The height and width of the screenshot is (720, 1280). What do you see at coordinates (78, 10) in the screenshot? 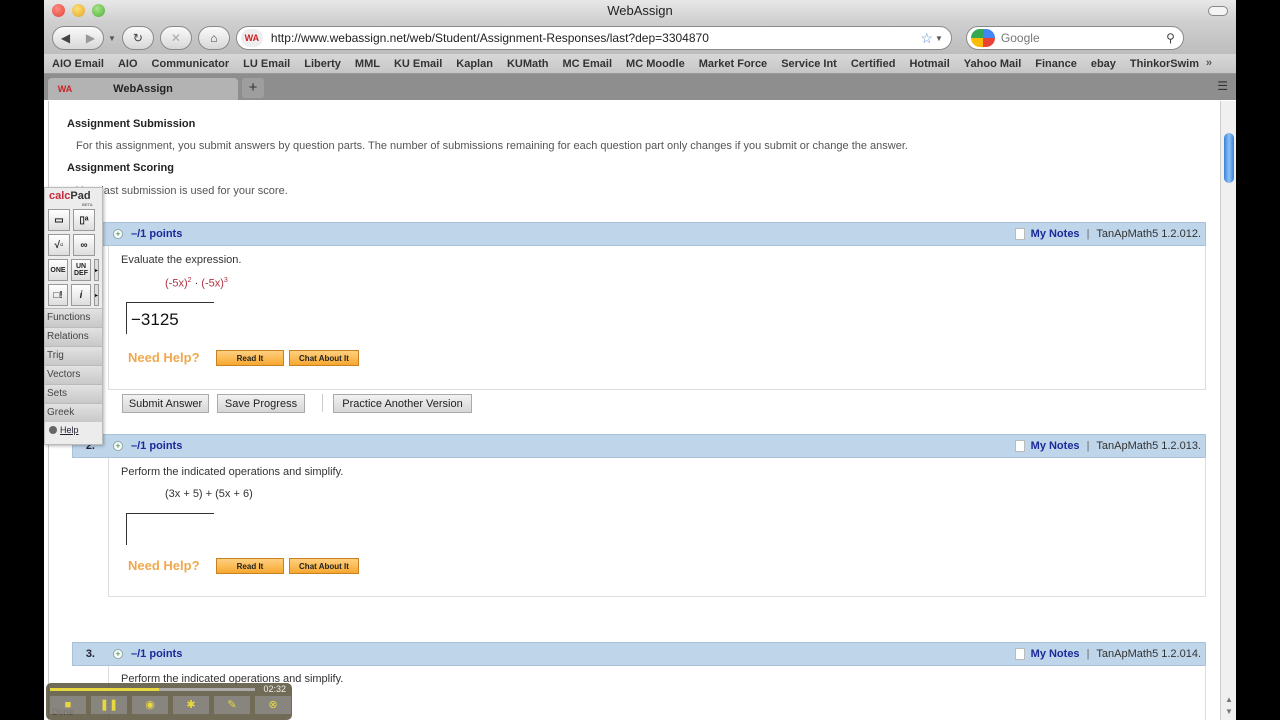
I see `minimize-window-button` at bounding box center [78, 10].